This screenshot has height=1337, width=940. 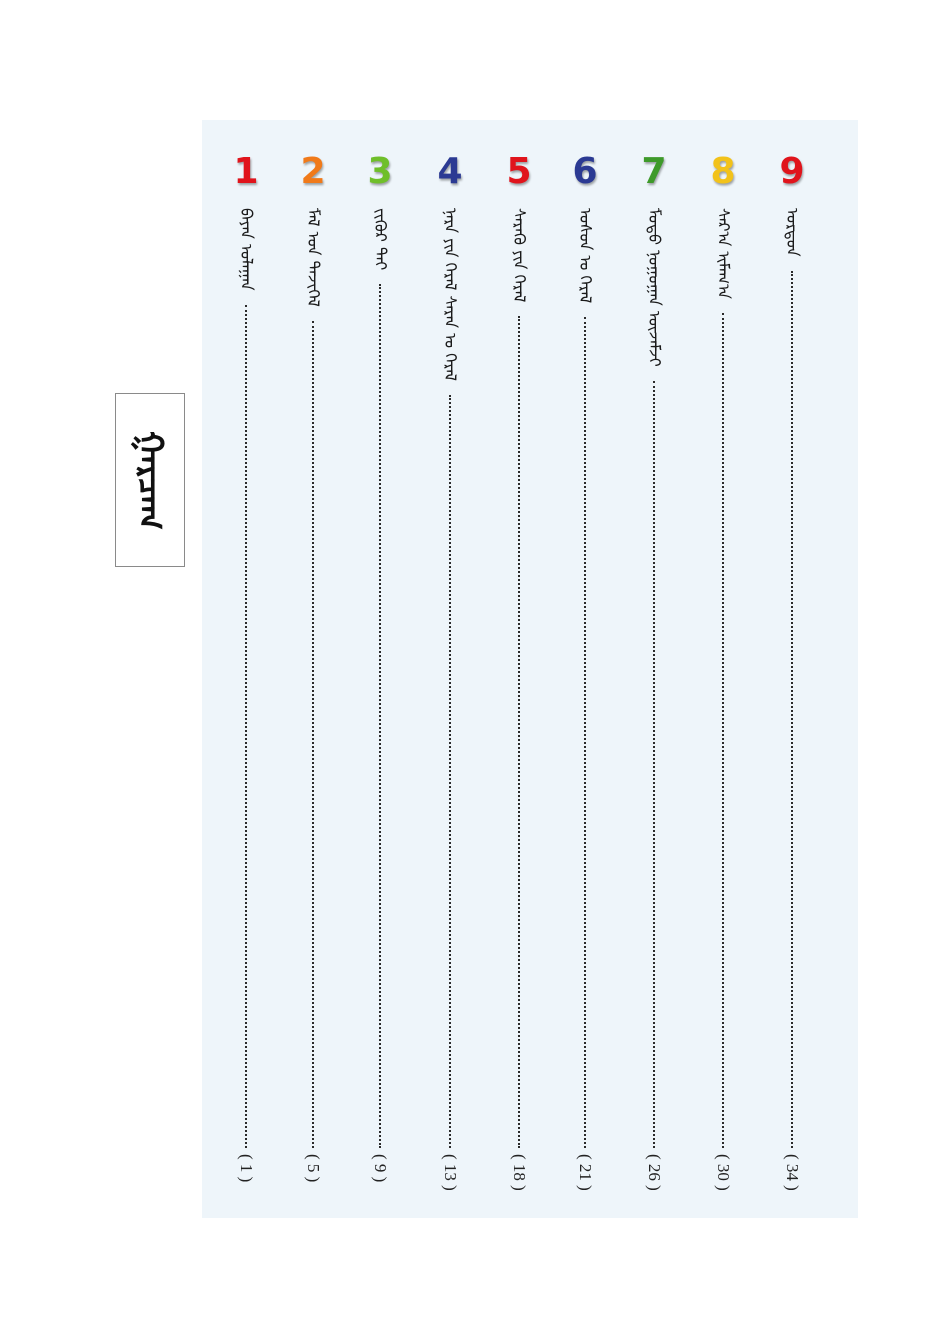 What do you see at coordinates (313, 171) in the screenshot?
I see `chapter-number: 2` at bounding box center [313, 171].